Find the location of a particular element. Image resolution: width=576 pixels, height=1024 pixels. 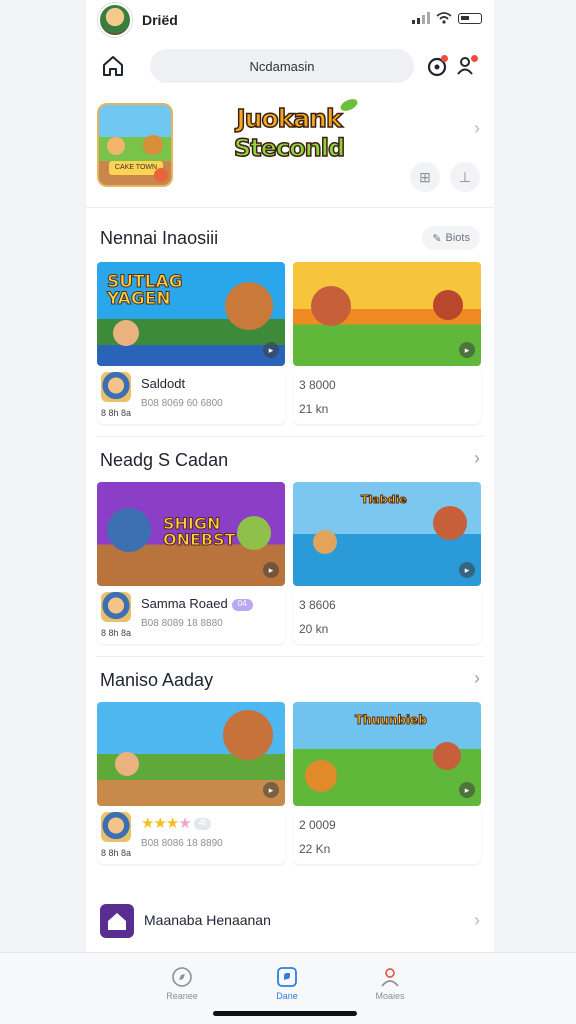

game-card-image: Thuunbieb ▸ is located at coordinates (387, 754).